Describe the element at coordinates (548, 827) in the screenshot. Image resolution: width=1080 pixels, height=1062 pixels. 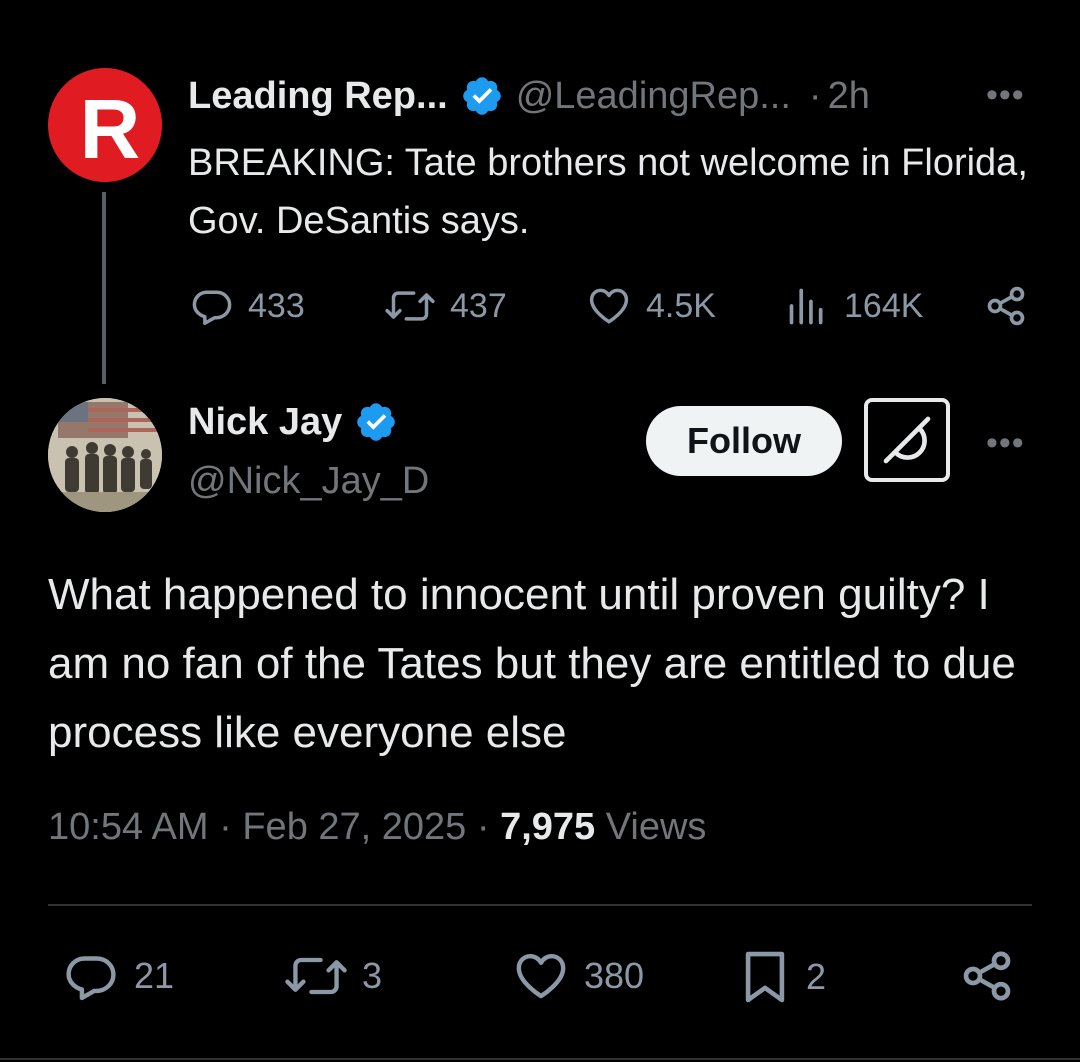
I see `views-count: 7,975` at that location.